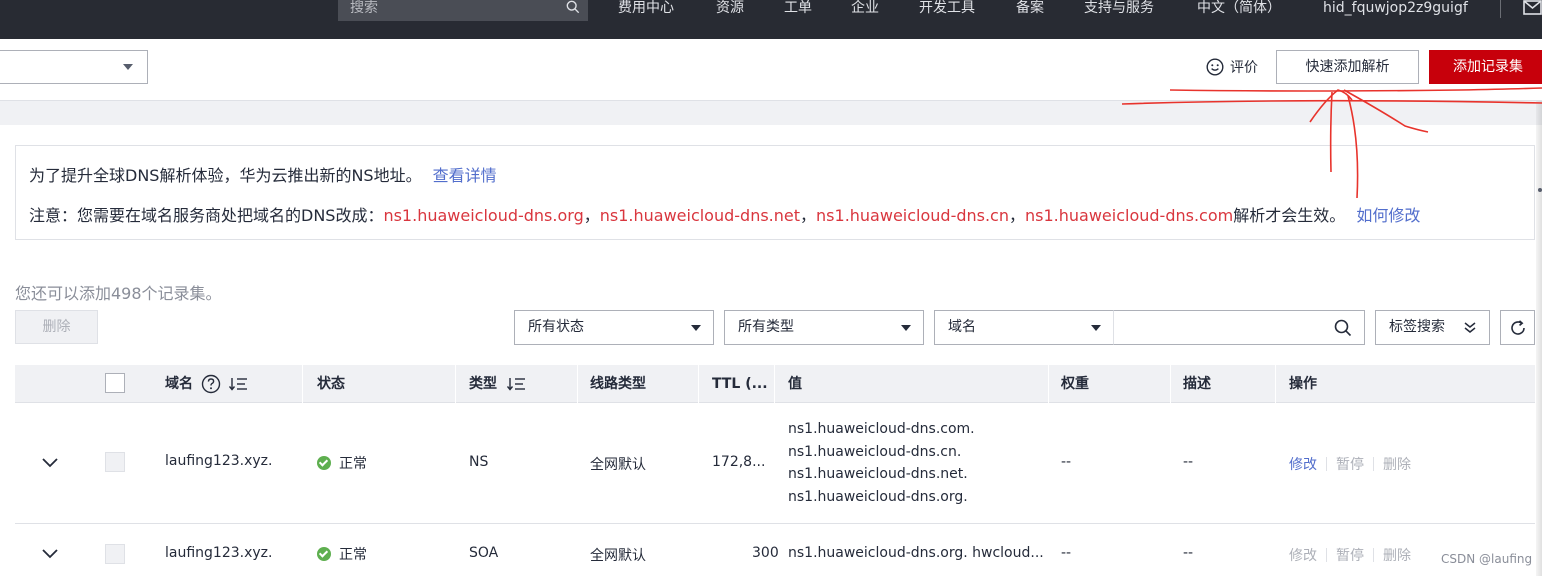 The width and height of the screenshot is (1542, 576). Describe the element at coordinates (364, 8) in the screenshot. I see `global-search-placeholder: 搜索` at that location.